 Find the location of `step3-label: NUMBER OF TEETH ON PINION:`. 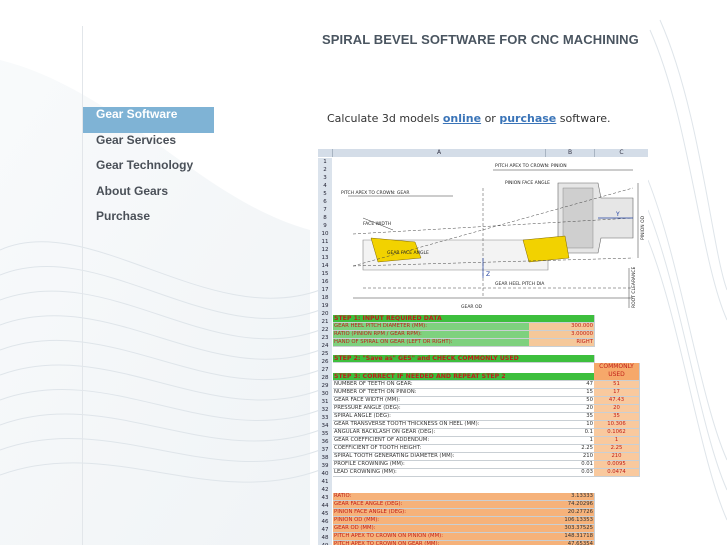

step3-label: NUMBER OF TEETH ON PINION: is located at coordinates (431, 393).